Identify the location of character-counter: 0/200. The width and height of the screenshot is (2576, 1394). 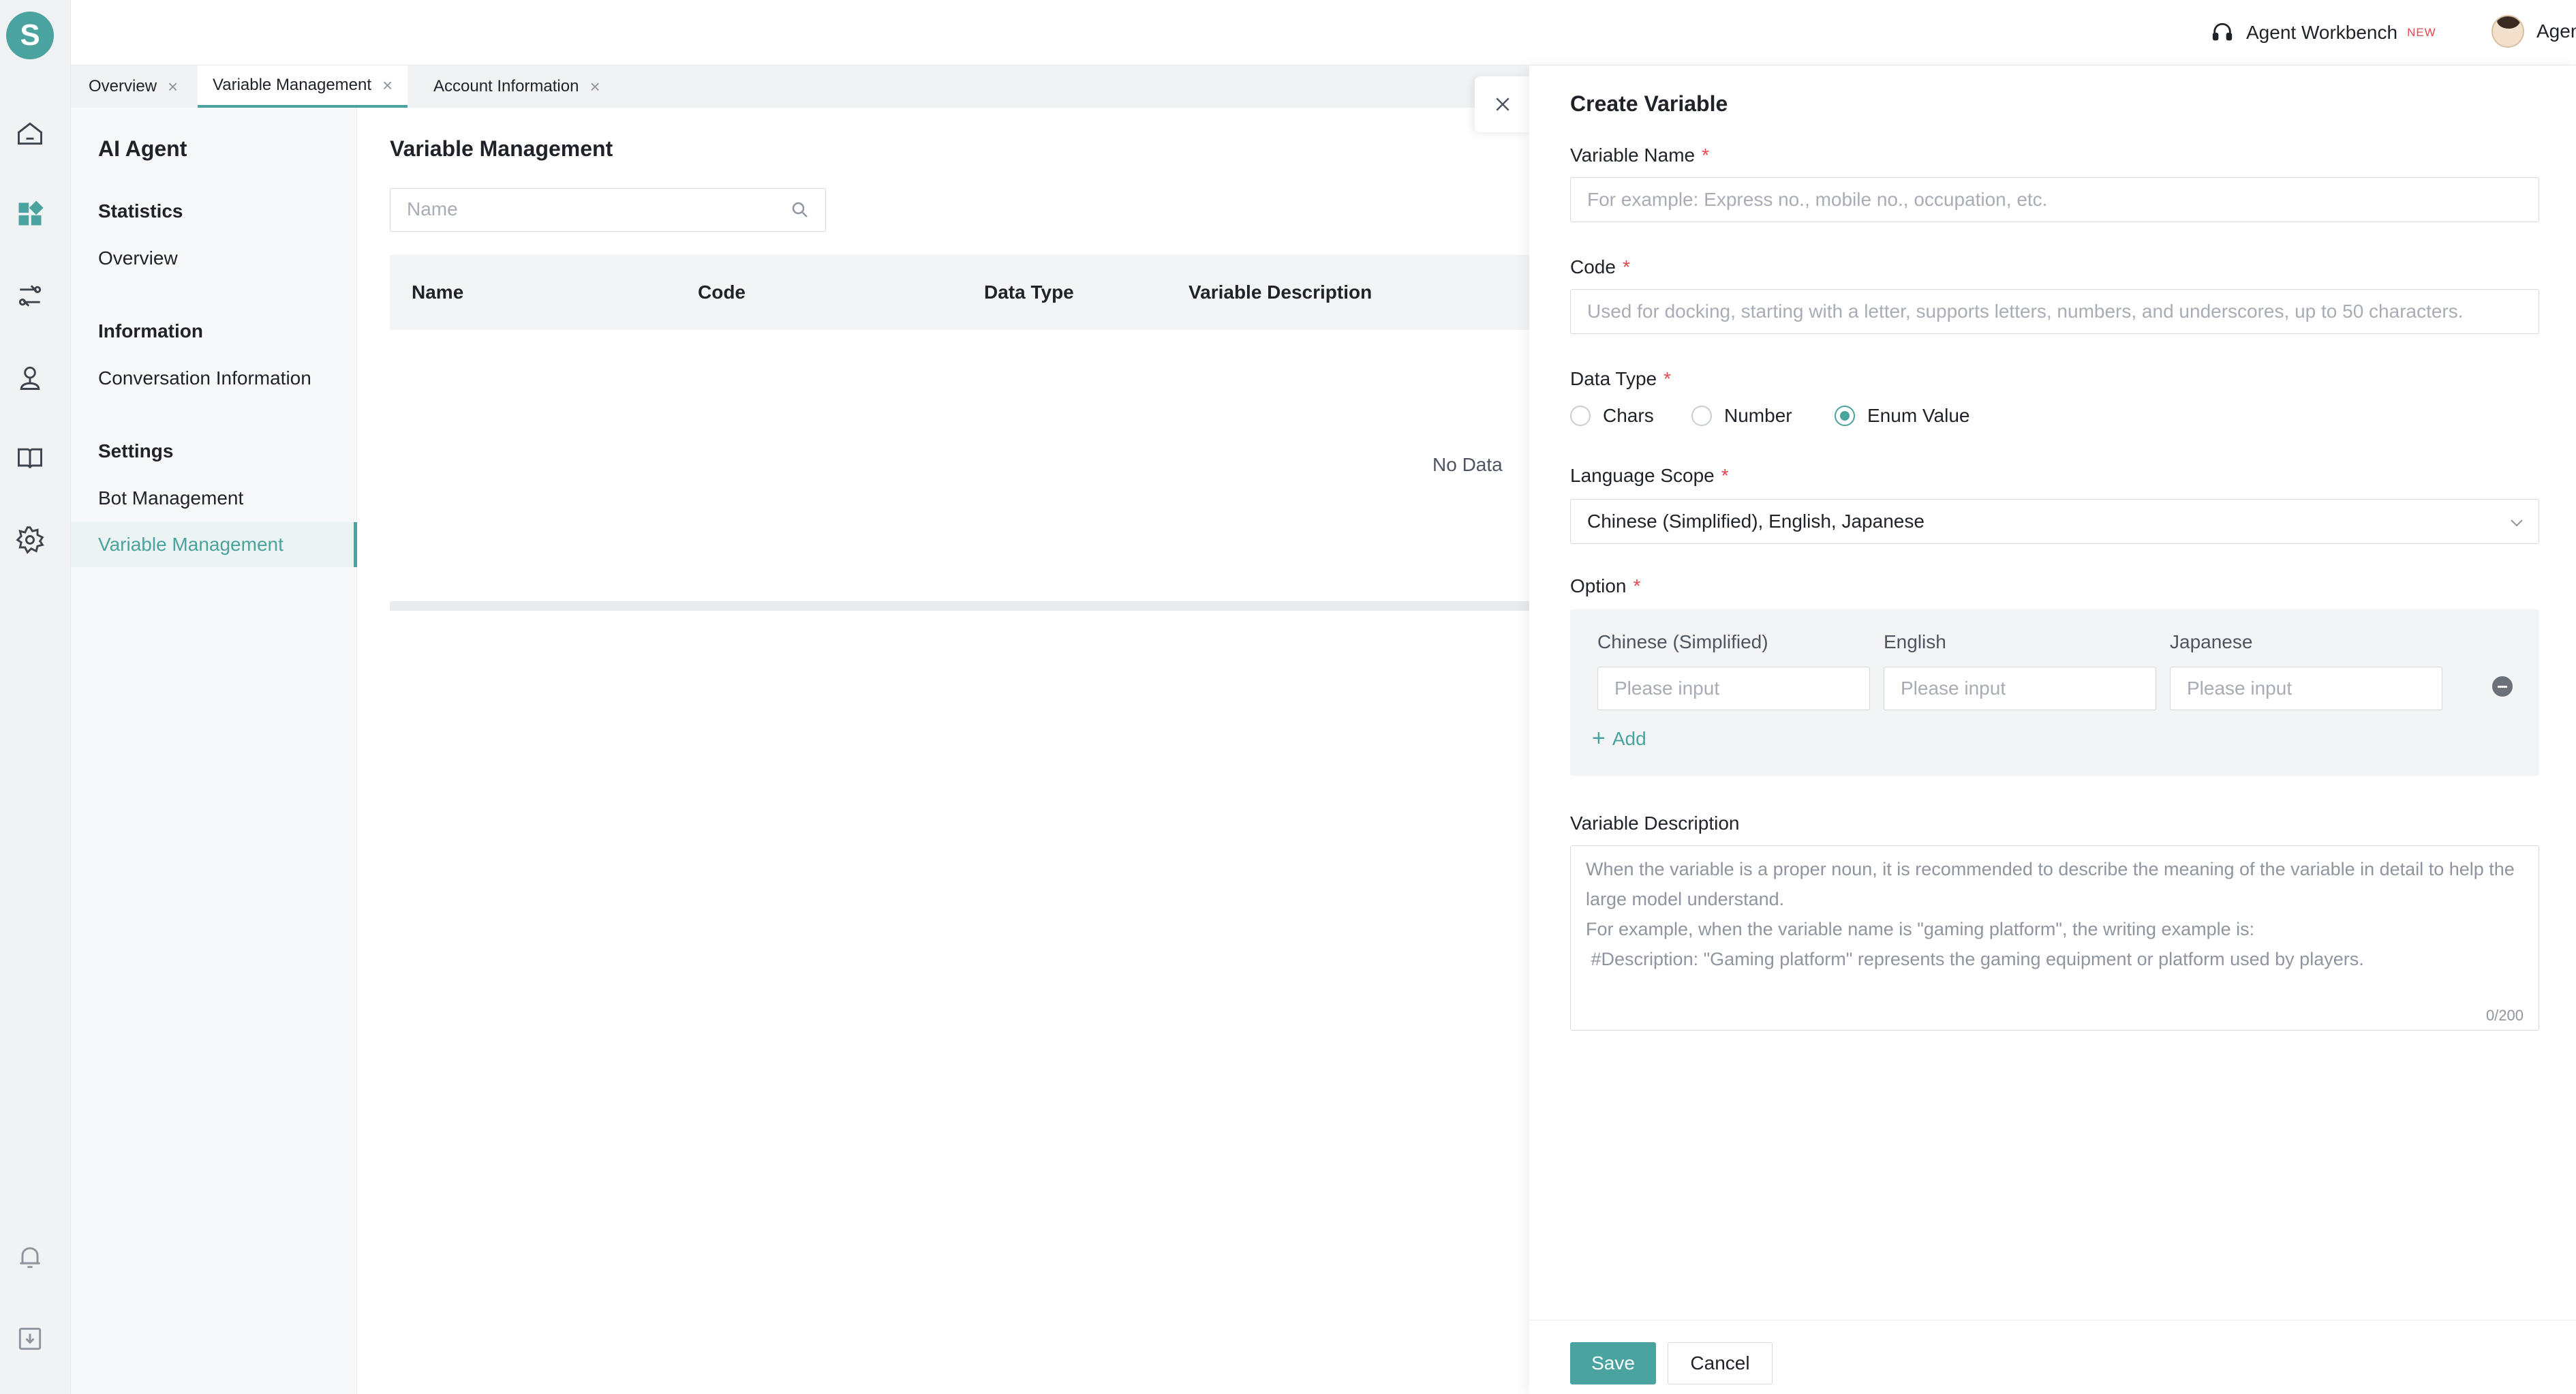
(2504, 1015).